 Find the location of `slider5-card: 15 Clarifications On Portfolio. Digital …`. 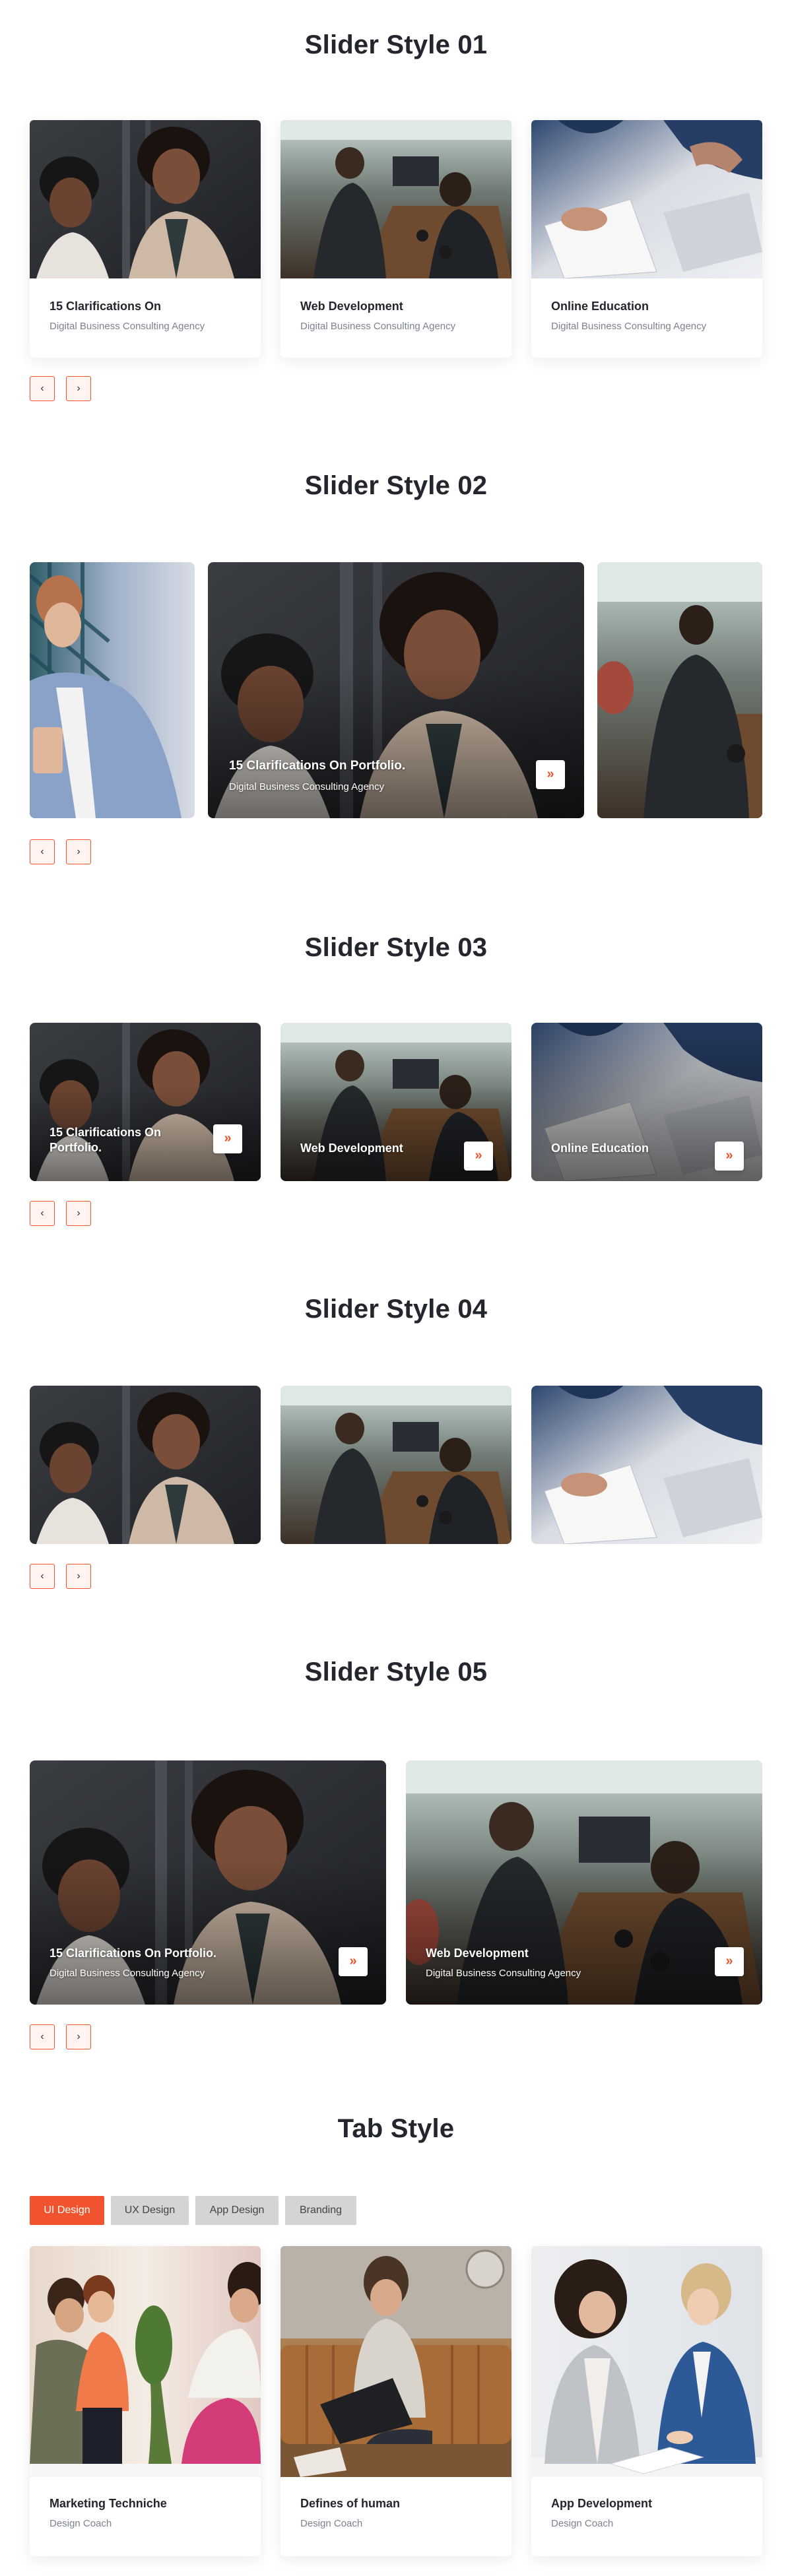

slider5-card: 15 Clarifications On Portfolio. Digital … is located at coordinates (208, 1882).